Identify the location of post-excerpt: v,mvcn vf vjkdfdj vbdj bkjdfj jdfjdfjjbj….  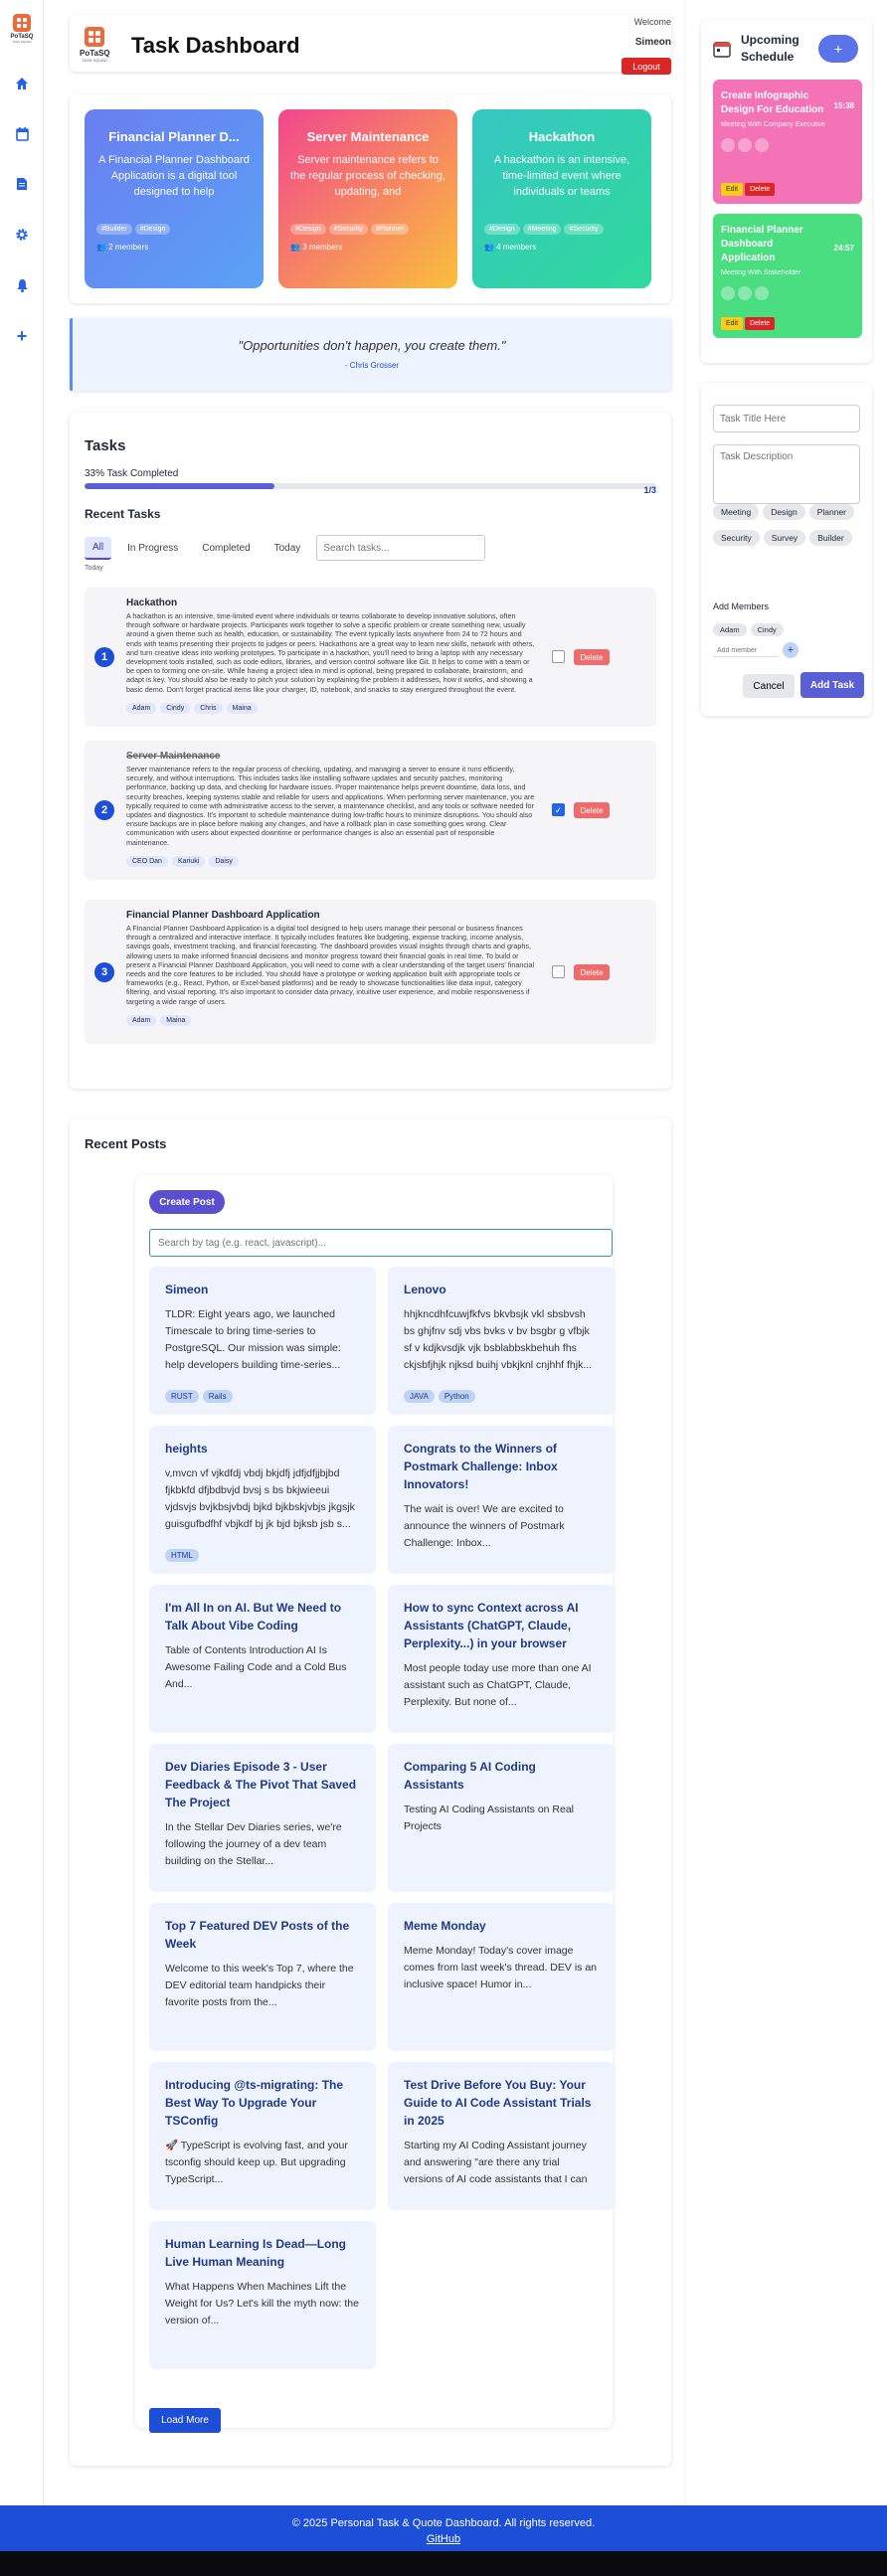
(260, 1498).